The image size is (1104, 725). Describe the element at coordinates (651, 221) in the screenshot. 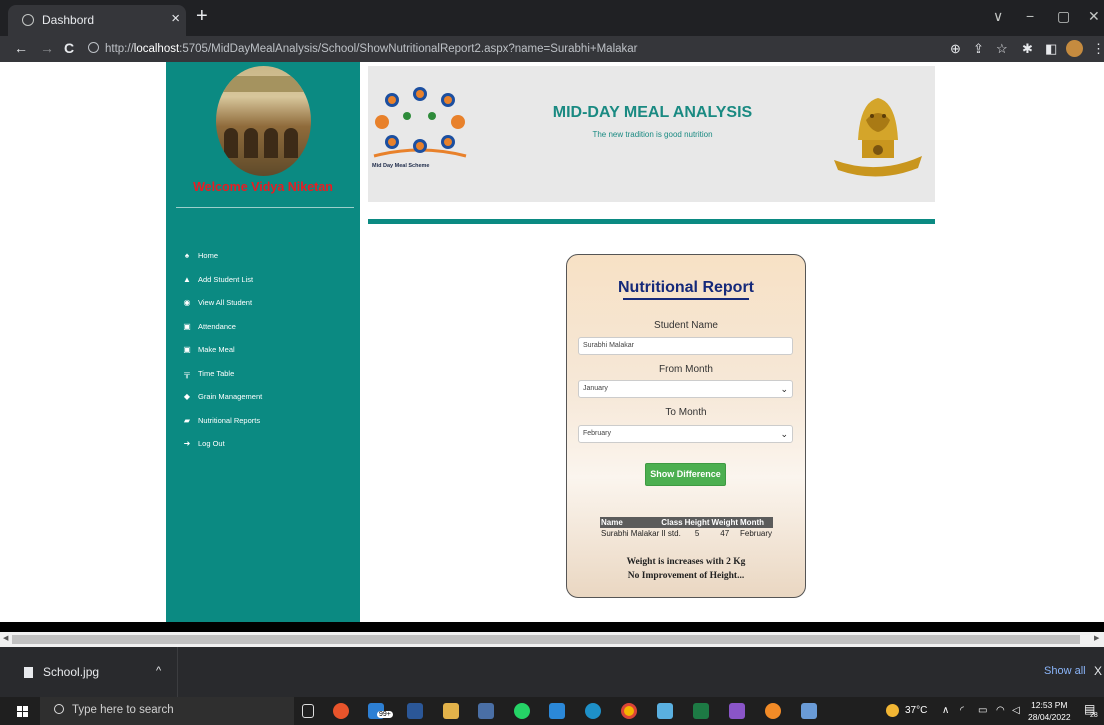

I see `header-divider` at that location.